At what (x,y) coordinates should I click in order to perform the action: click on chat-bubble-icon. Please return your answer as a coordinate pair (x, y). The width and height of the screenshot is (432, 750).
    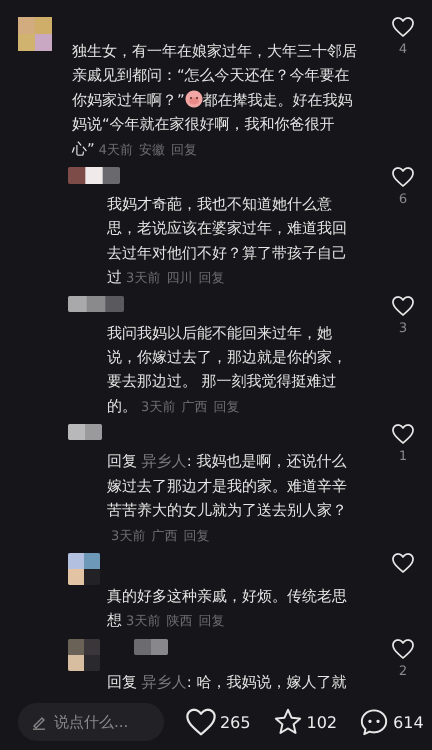
    Looking at the image, I should click on (374, 722).